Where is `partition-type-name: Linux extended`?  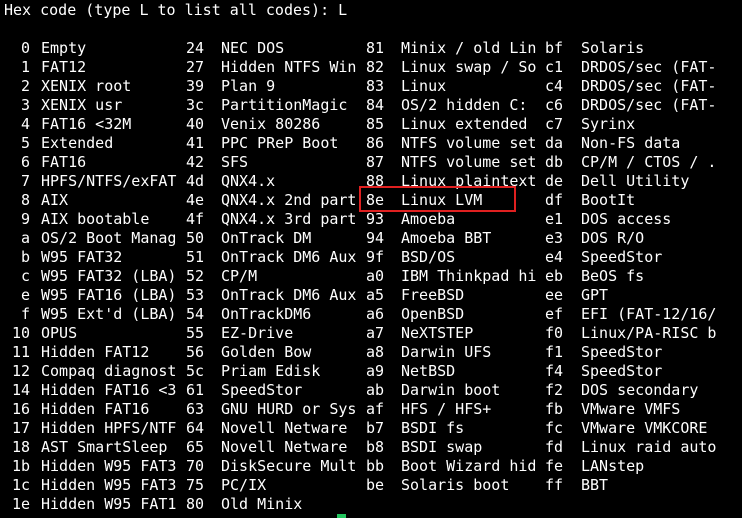 partition-type-name: Linux extended is located at coordinates (464, 124).